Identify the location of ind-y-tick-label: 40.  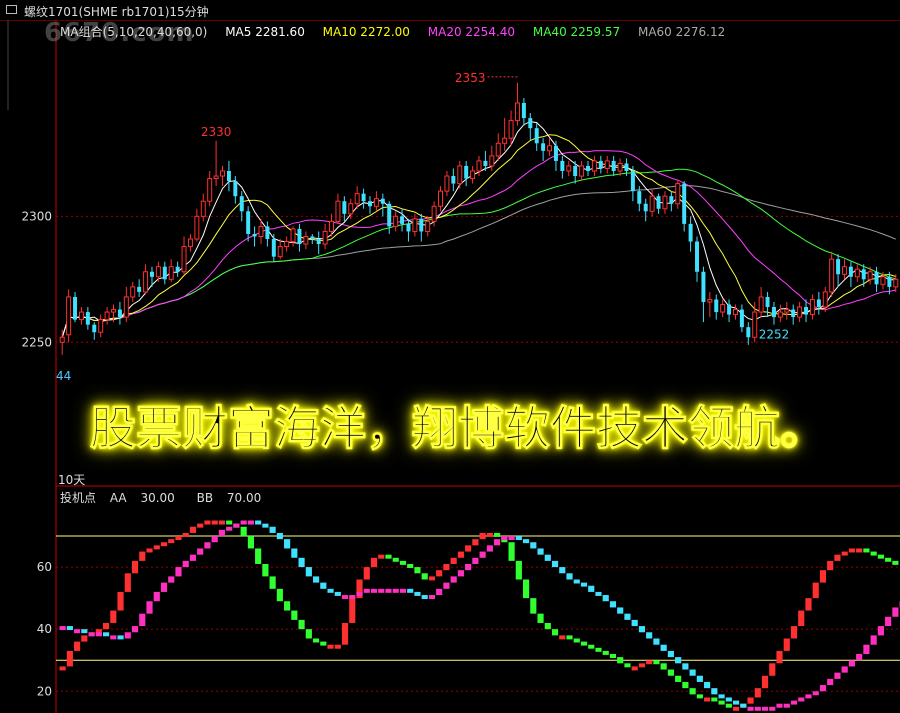
(44, 629).